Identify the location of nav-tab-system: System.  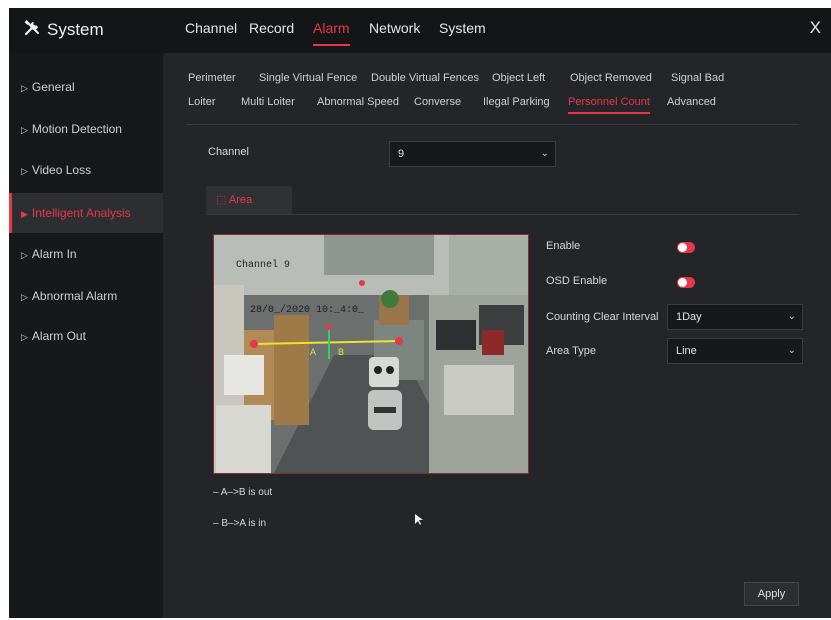
(462, 28).